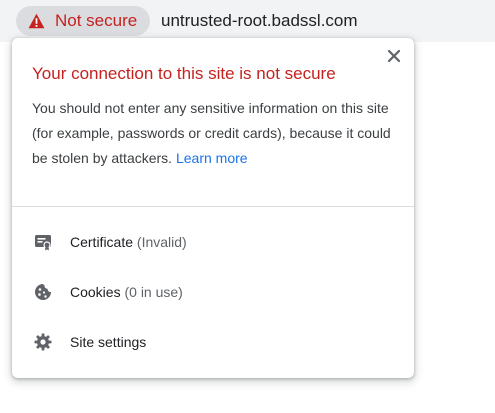 The height and width of the screenshot is (413, 495). I want to click on cookies-text: Cookies (0 in use), so click(126, 292).